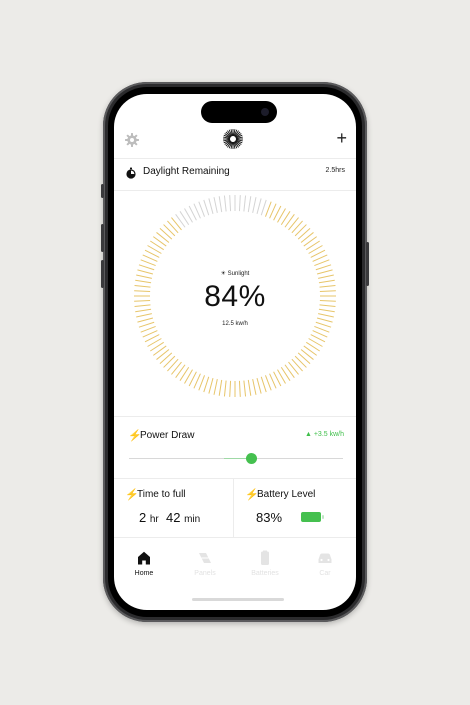  I want to click on time-to-full-hours: 2, so click(143, 517).